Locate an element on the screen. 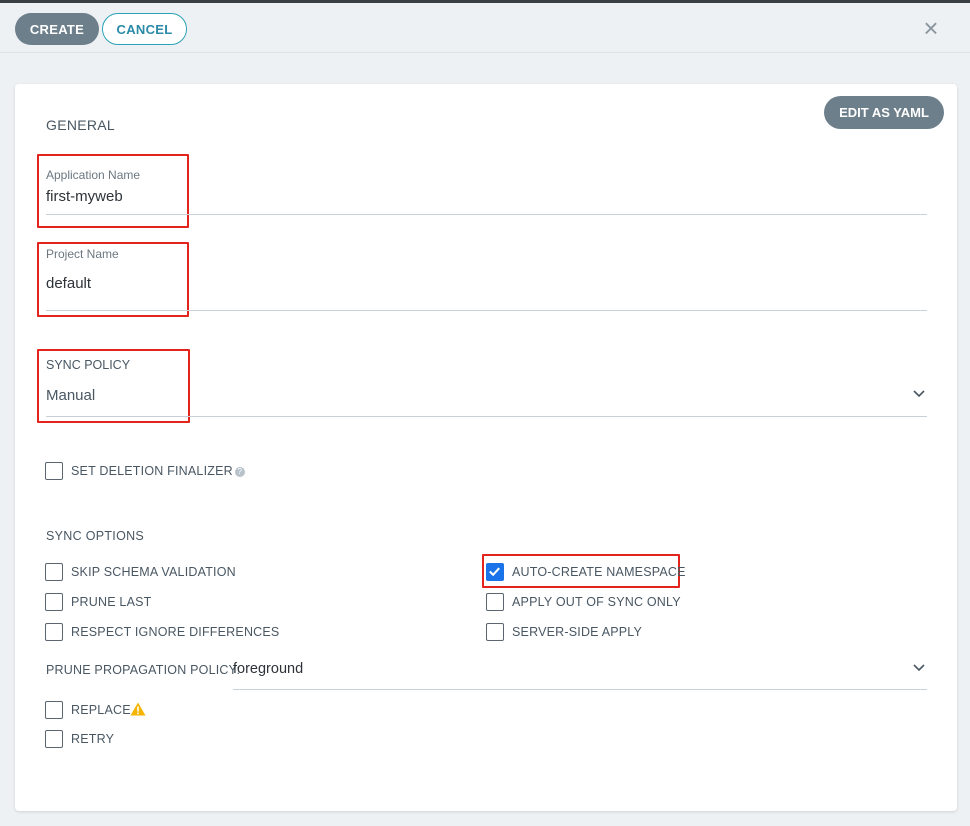 Image resolution: width=970 pixels, height=826 pixels. retry-checkbox is located at coordinates (54, 739).